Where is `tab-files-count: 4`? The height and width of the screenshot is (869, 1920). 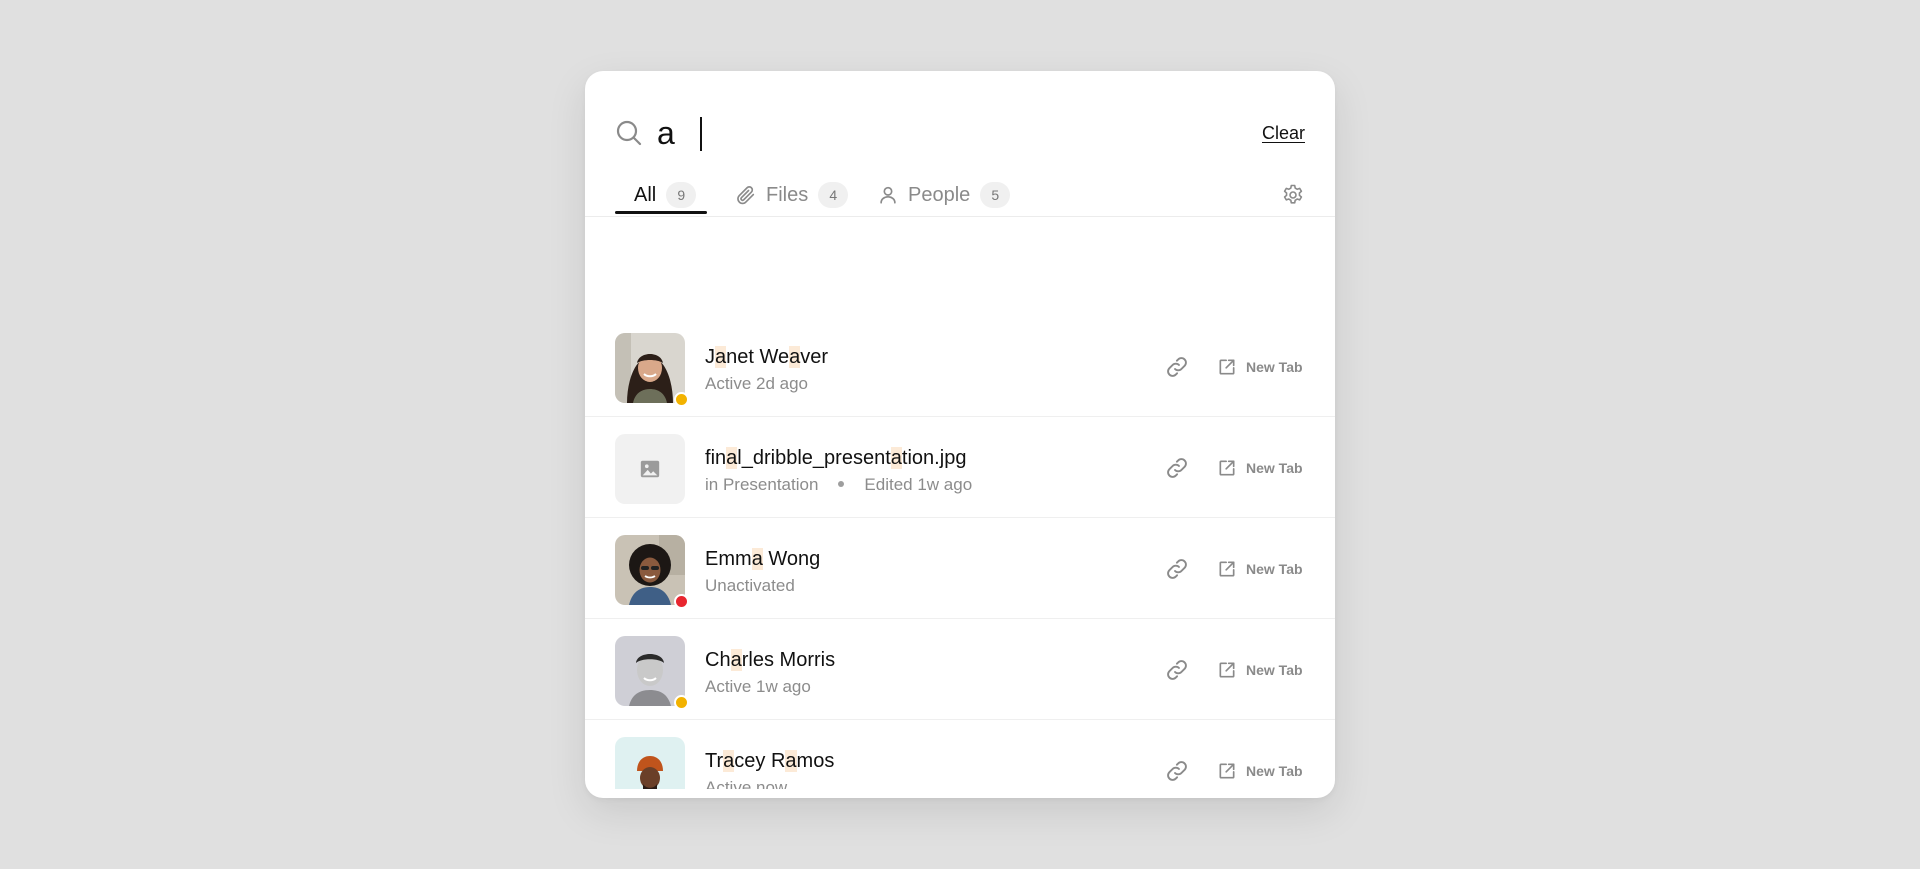
tab-files-count: 4 is located at coordinates (833, 195).